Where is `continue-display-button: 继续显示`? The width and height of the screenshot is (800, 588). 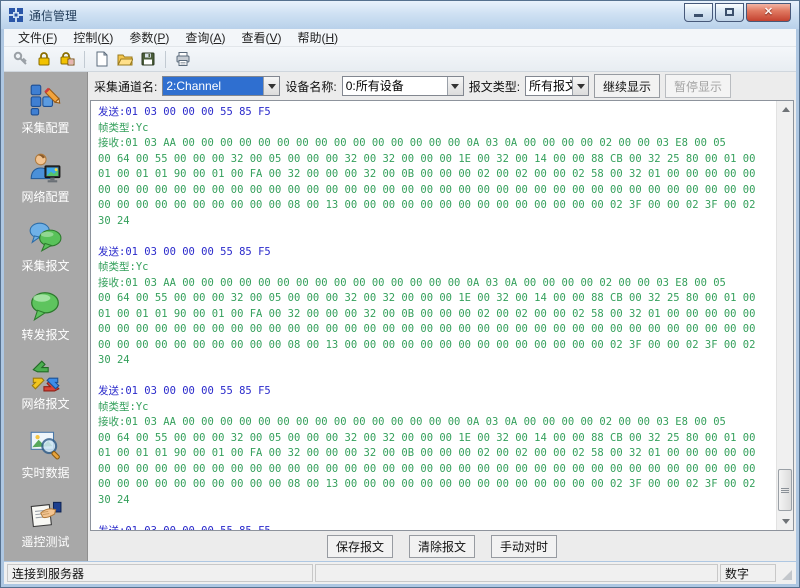
continue-display-button: 继续显示 is located at coordinates (627, 86).